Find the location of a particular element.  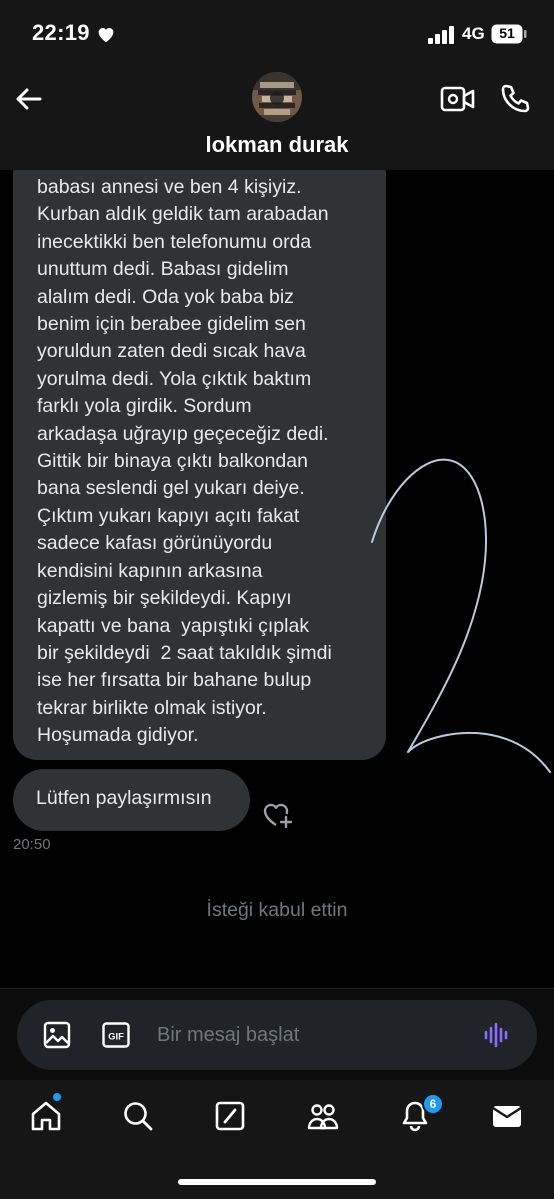

composer-area: GIF is located at coordinates (277, 1034).